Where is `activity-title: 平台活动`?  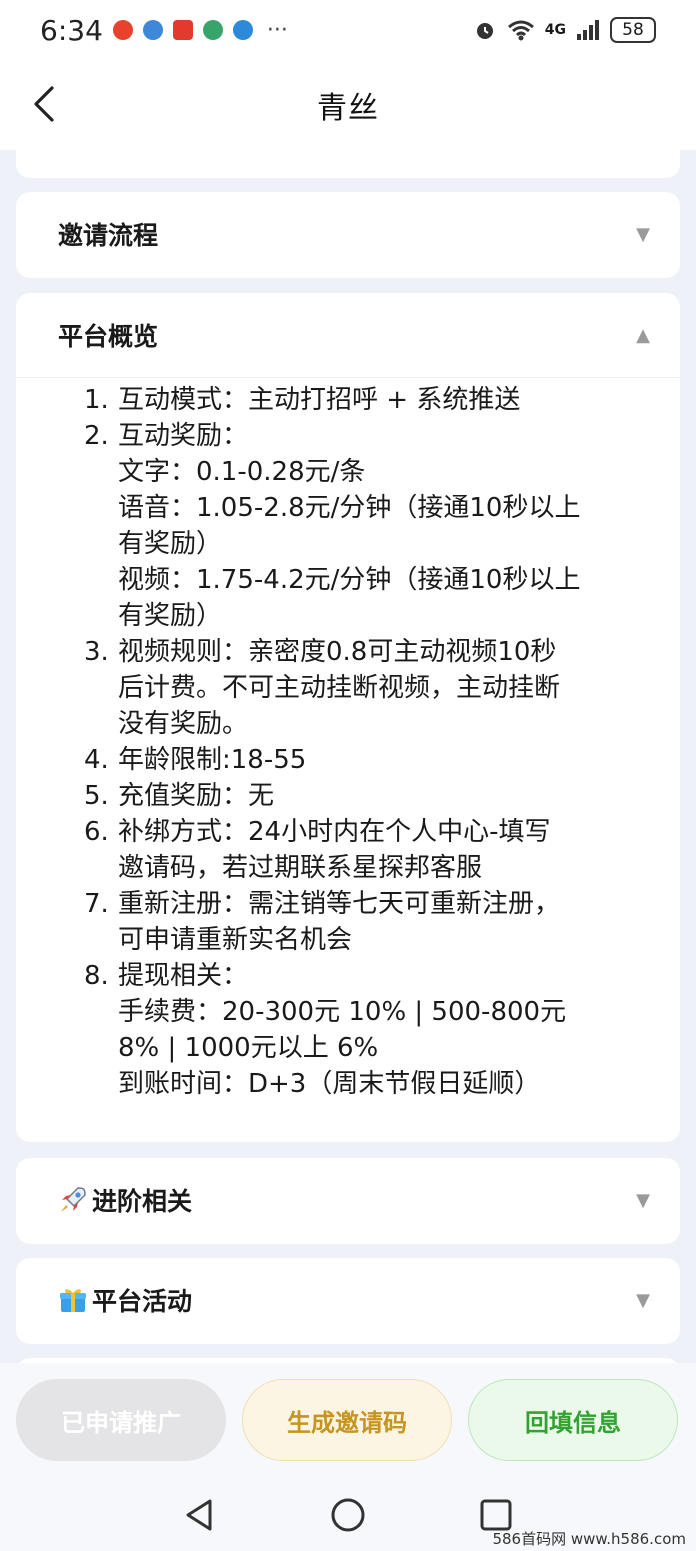 activity-title: 平台活动 is located at coordinates (125, 1300).